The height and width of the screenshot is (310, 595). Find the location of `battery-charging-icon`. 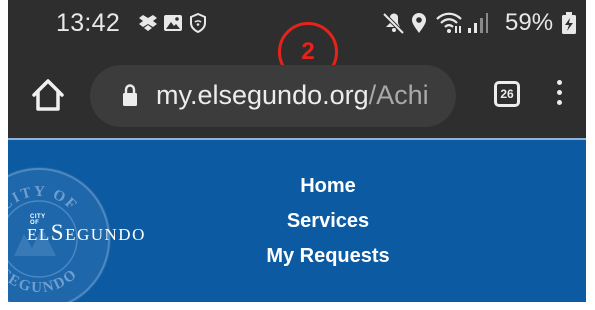

battery-charging-icon is located at coordinates (569, 23).